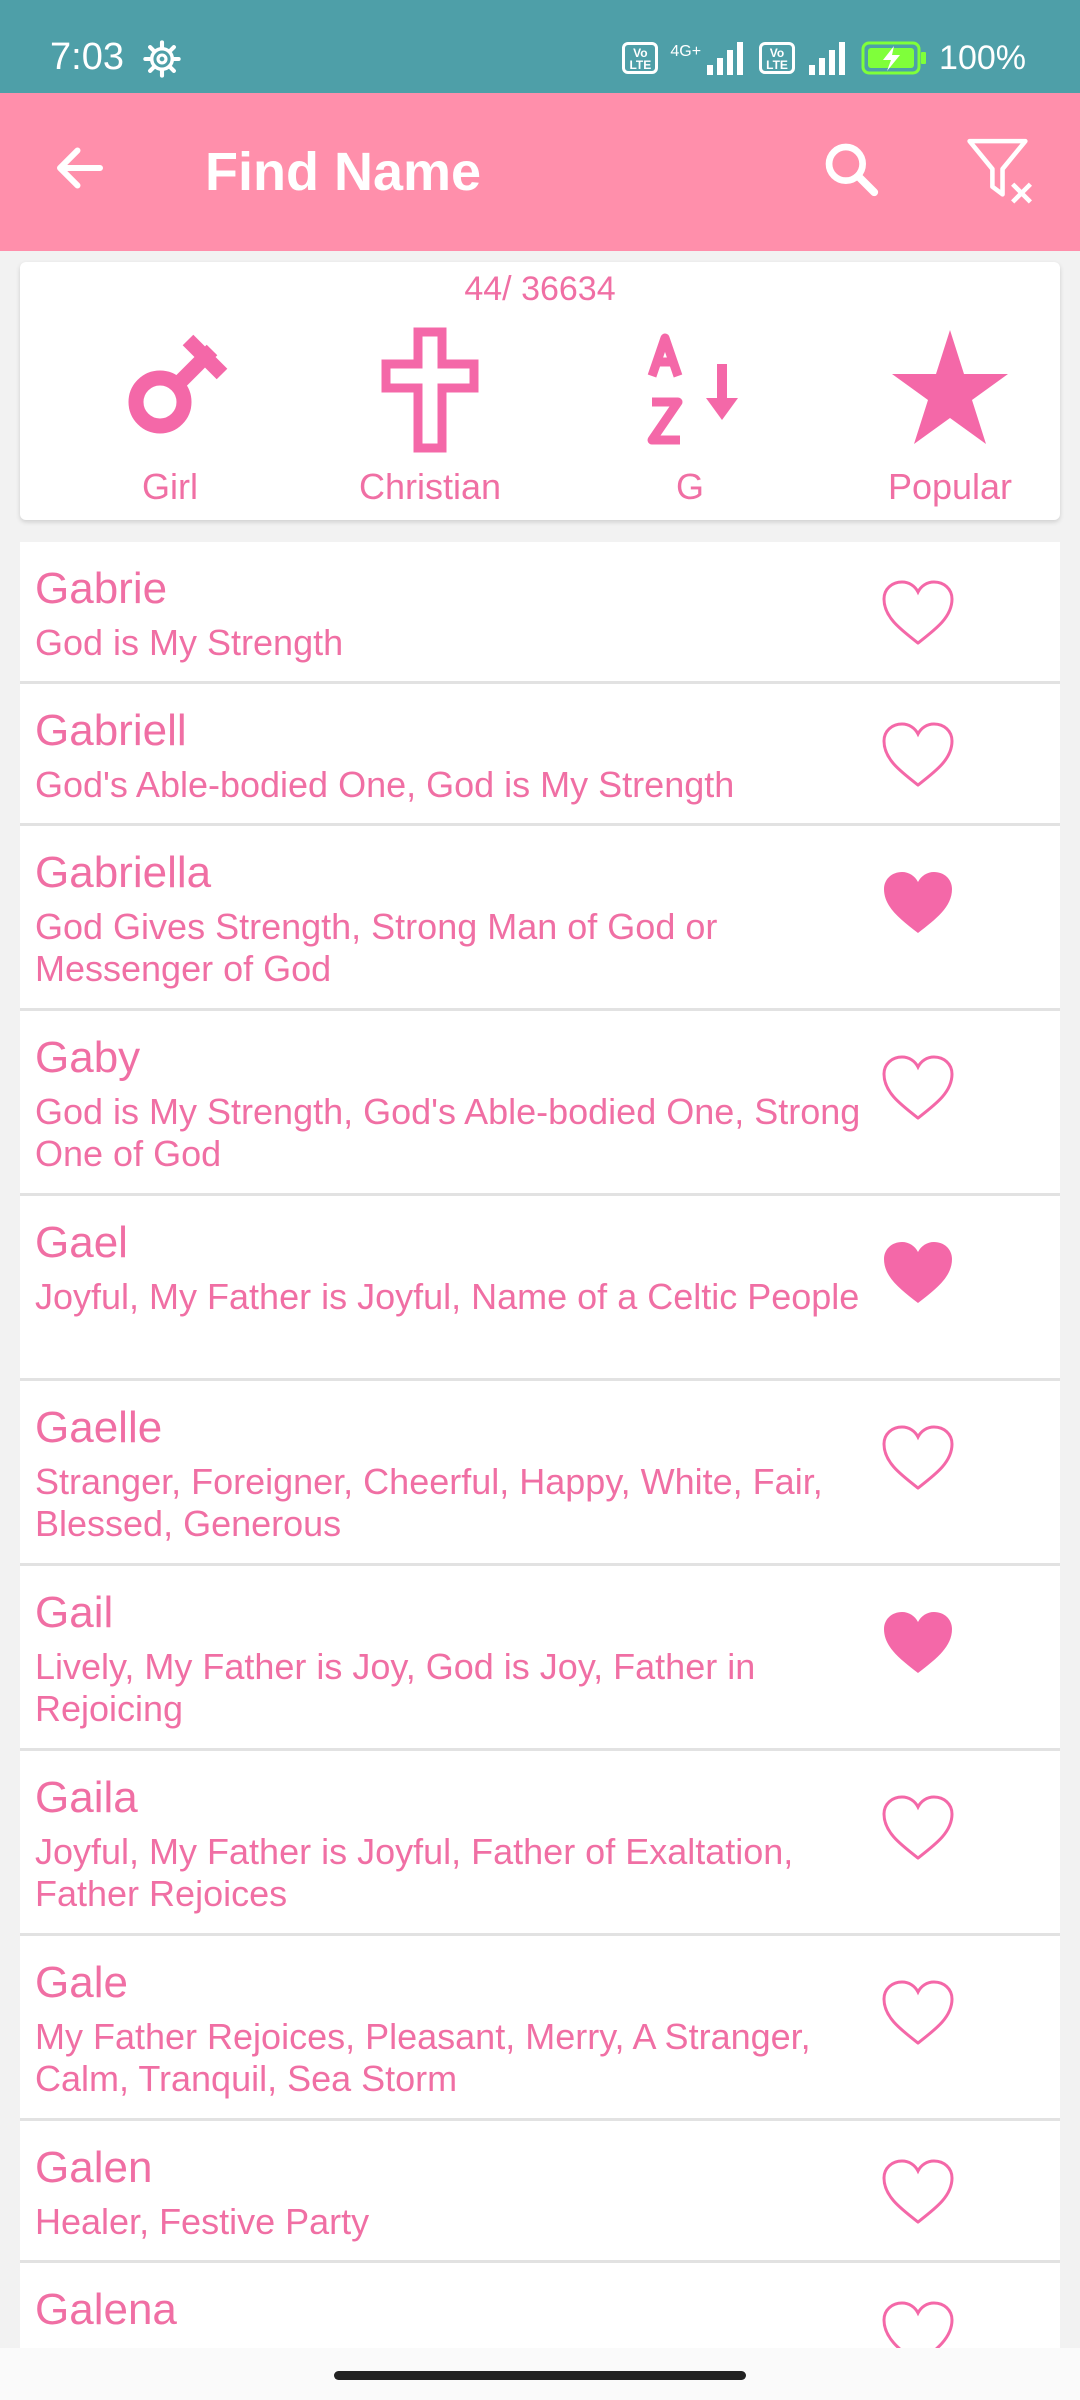 This screenshot has height=2400, width=1080. I want to click on sort-filter-label: Popular, so click(950, 486).